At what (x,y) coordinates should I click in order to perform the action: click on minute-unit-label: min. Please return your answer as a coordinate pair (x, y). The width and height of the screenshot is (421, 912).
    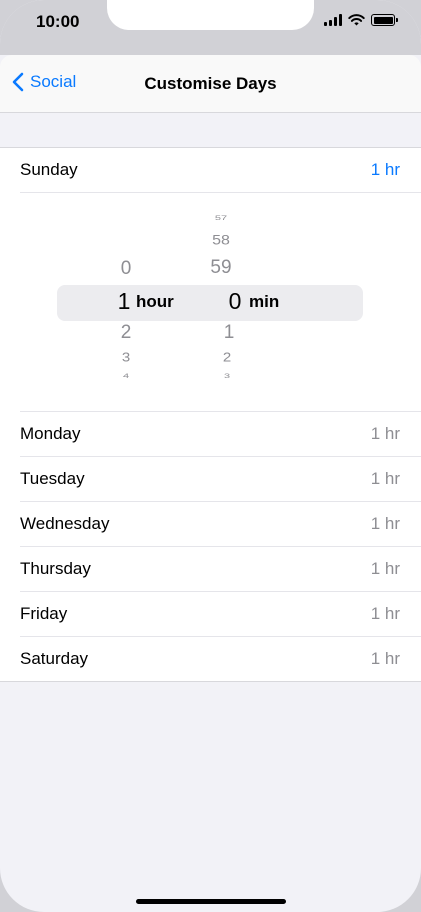
    Looking at the image, I should click on (264, 301).